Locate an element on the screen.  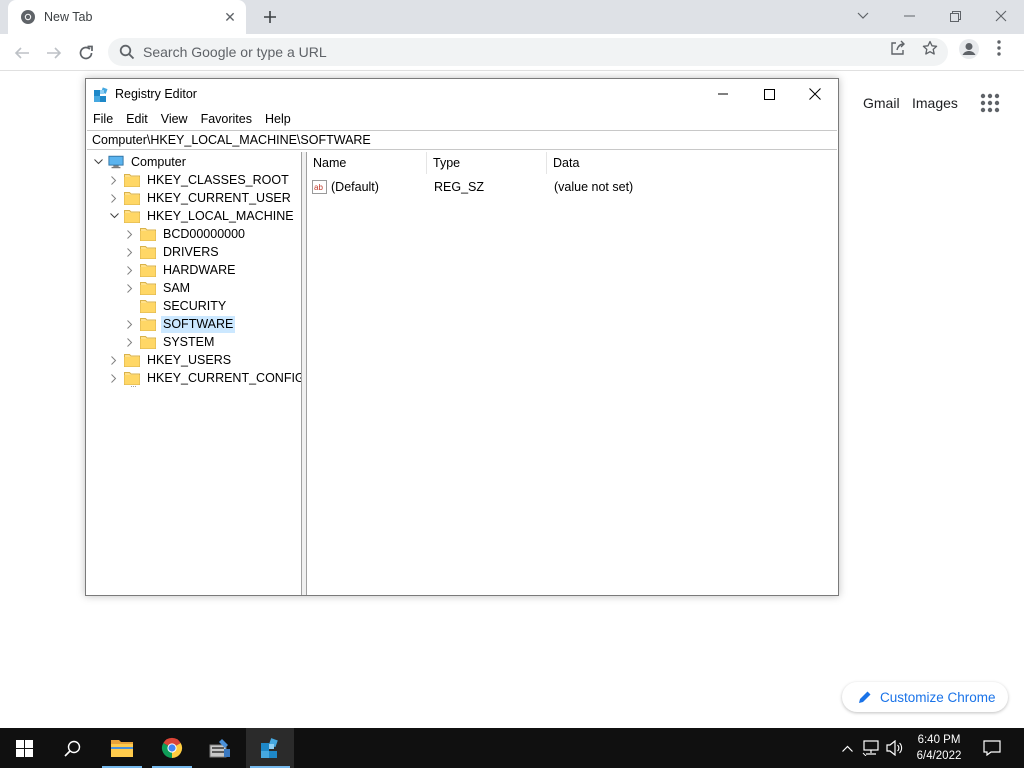
network-icon is located at coordinates (870, 748).